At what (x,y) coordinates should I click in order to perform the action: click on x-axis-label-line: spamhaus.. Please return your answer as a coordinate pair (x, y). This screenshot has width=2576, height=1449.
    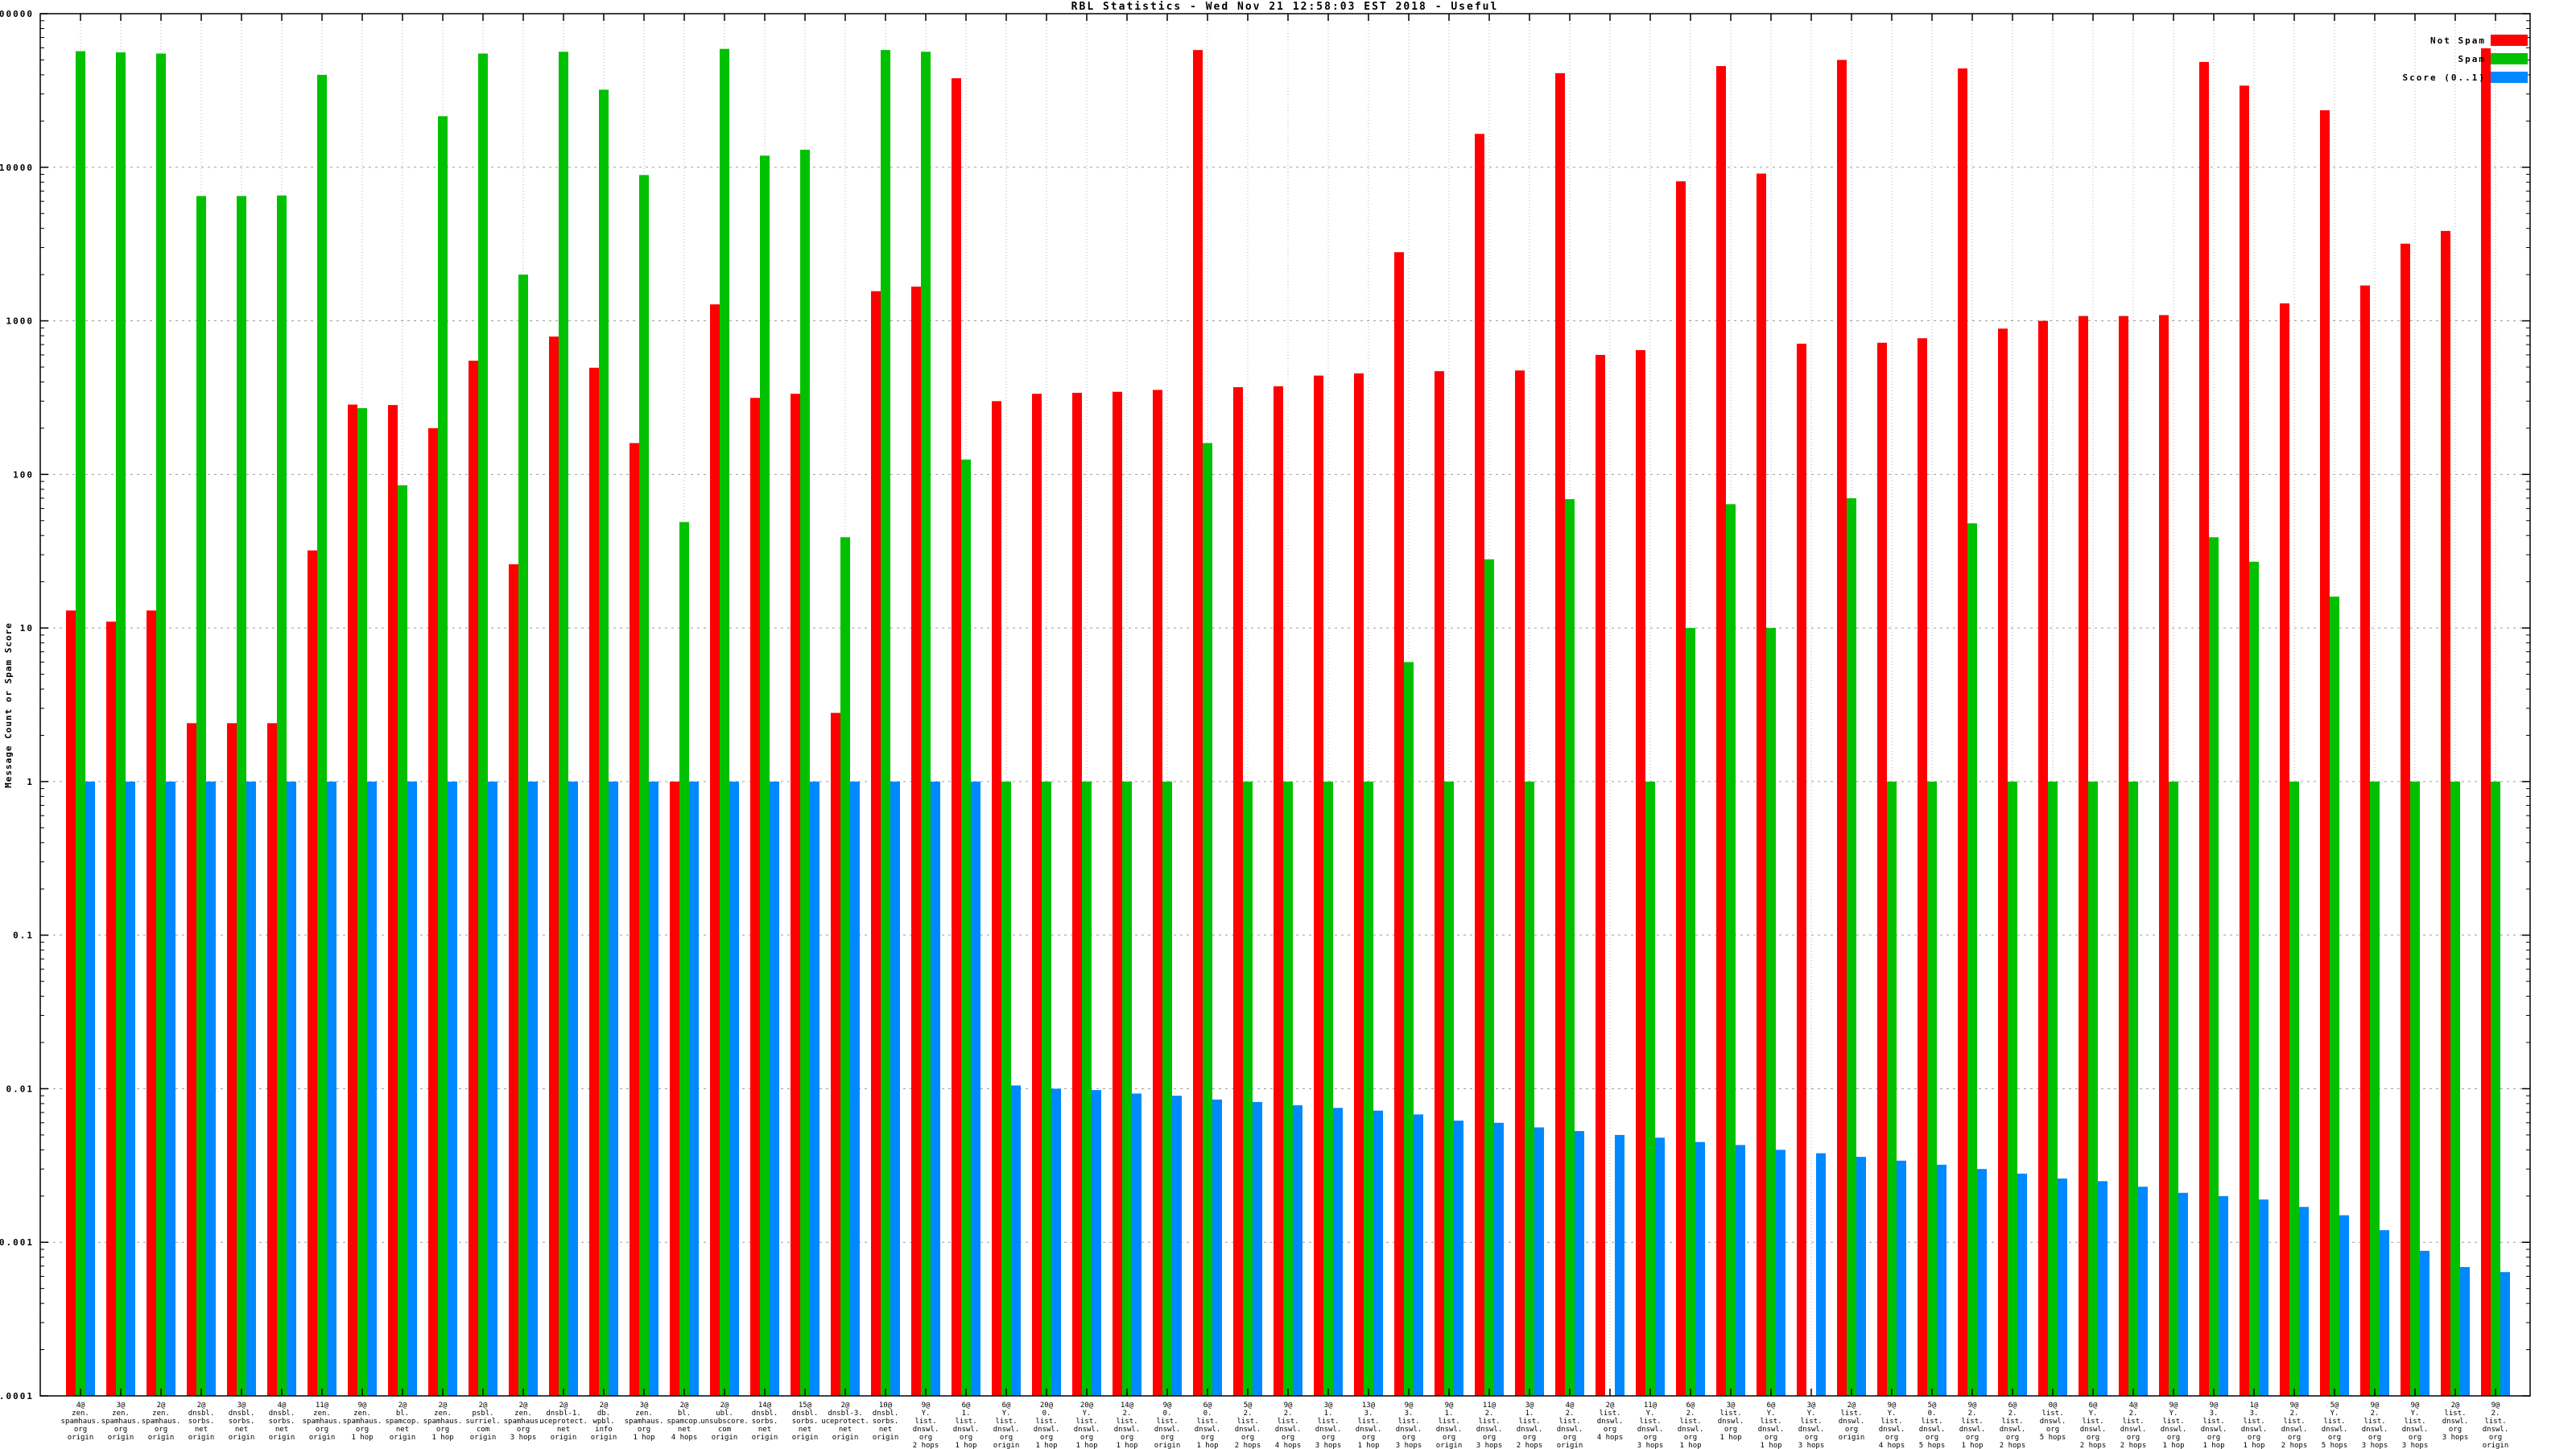
    Looking at the image, I should click on (121, 1422).